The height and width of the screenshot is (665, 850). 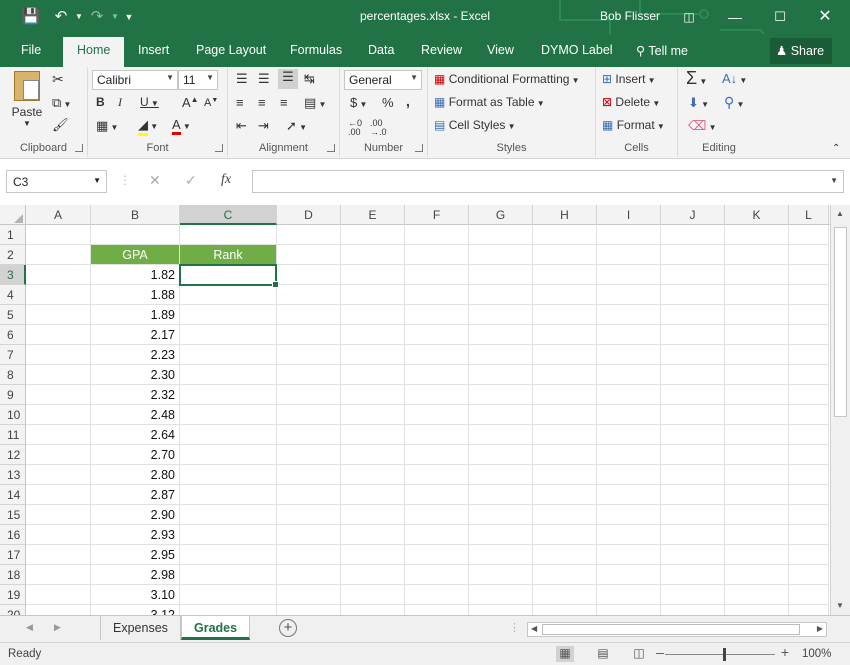 What do you see at coordinates (228, 355) in the screenshot?
I see `cell-c7` at bounding box center [228, 355].